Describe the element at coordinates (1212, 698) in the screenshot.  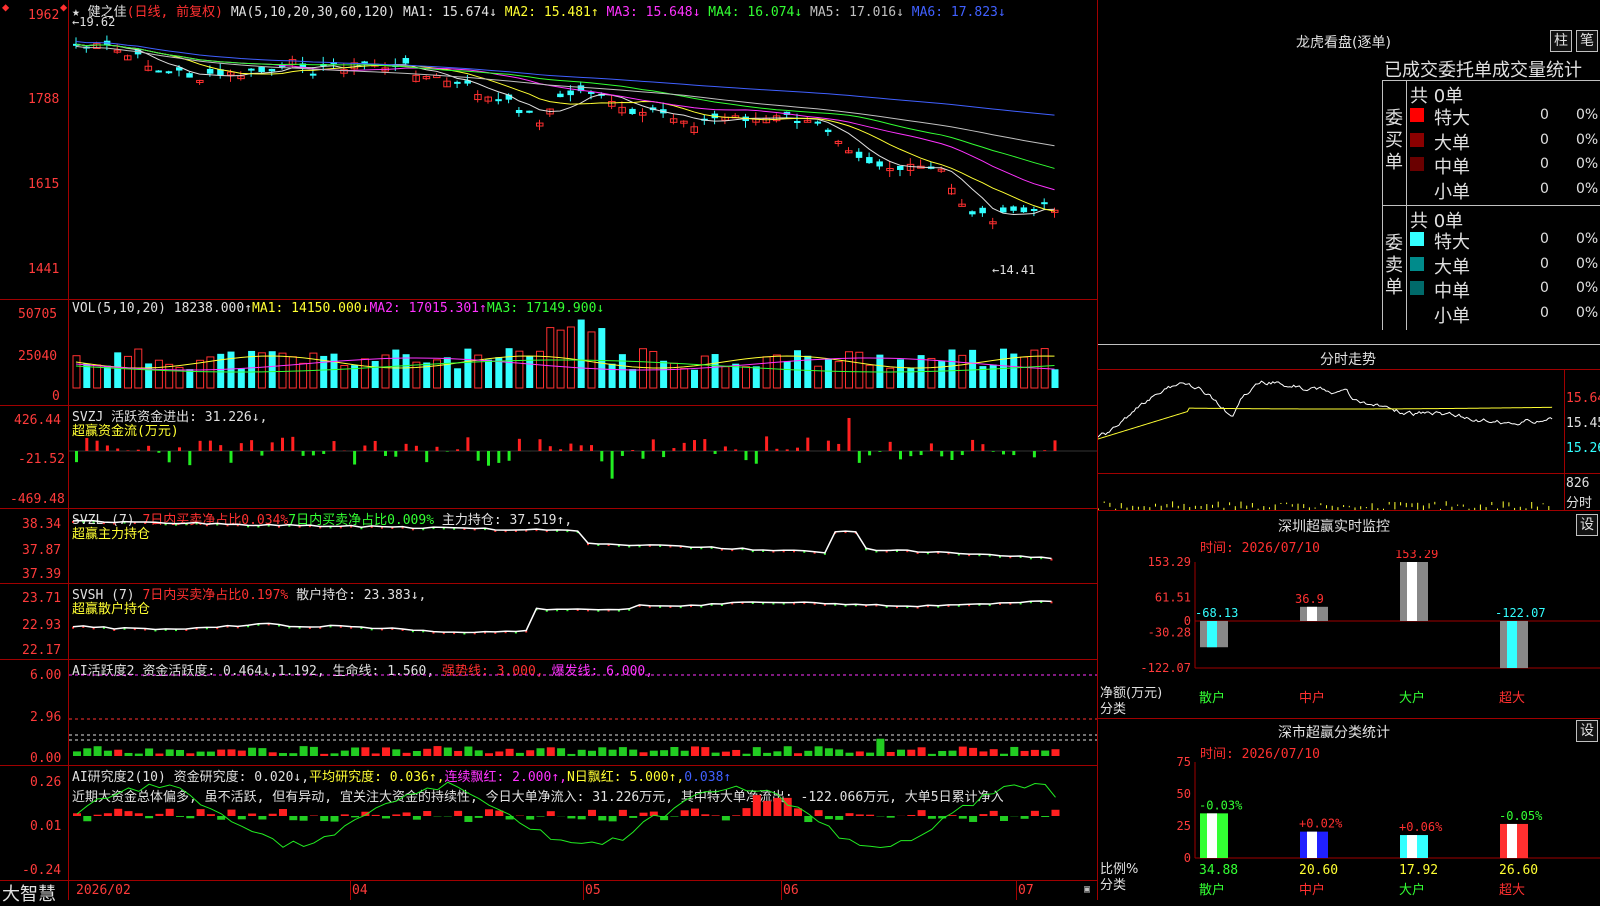
I see `monitor-category-label: 散户` at that location.